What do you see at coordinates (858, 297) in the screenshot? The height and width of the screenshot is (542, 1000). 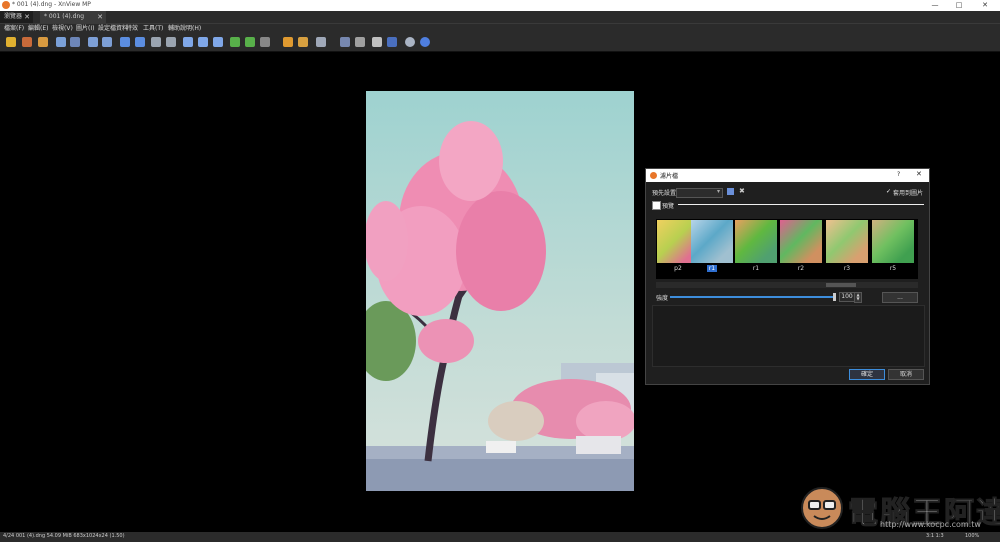 I see `strength-spinner: ▲ ▼` at bounding box center [858, 297].